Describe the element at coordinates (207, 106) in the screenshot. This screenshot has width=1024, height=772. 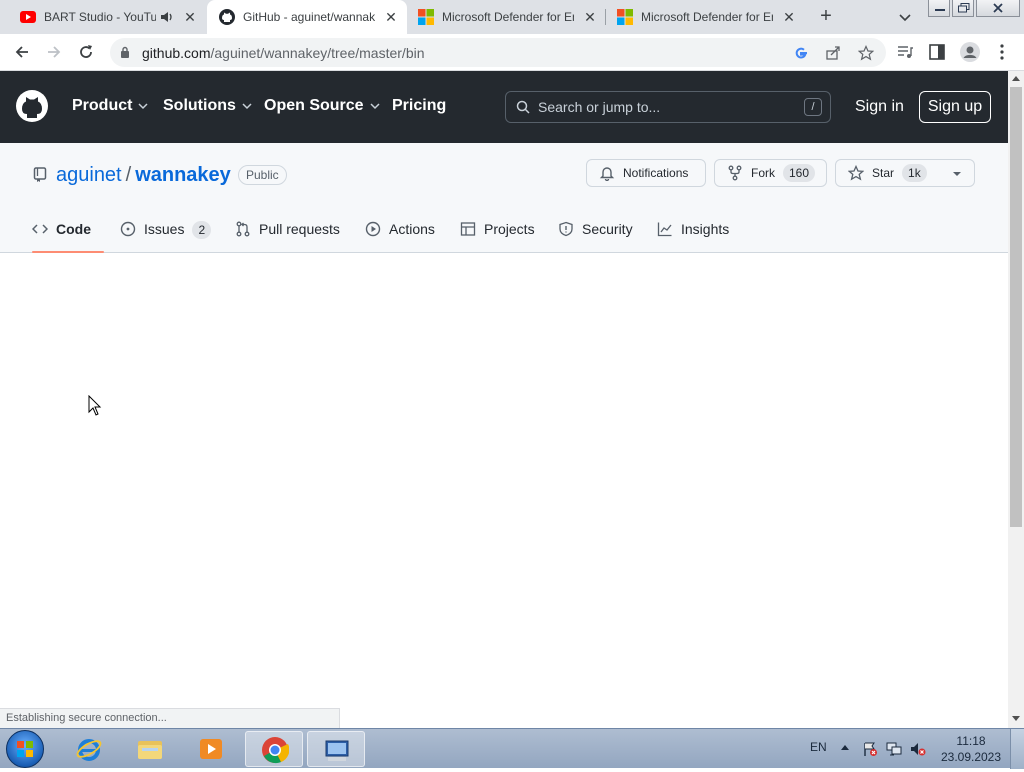
I see `nav-solutions: Solutions` at that location.